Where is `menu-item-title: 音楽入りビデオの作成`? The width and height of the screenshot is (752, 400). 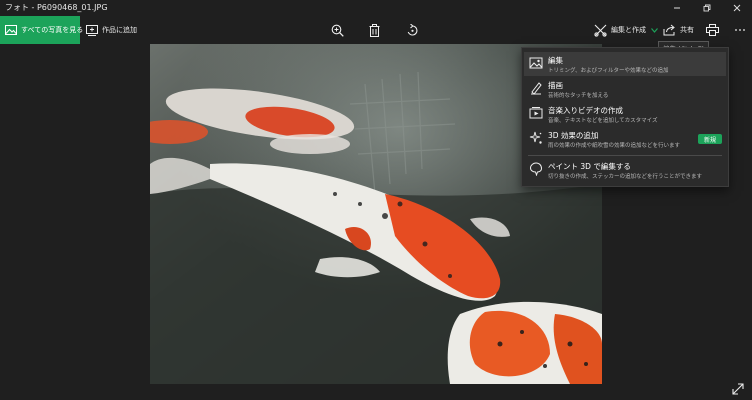 menu-item-title: 音楽入りビデオの作成 is located at coordinates (585, 110).